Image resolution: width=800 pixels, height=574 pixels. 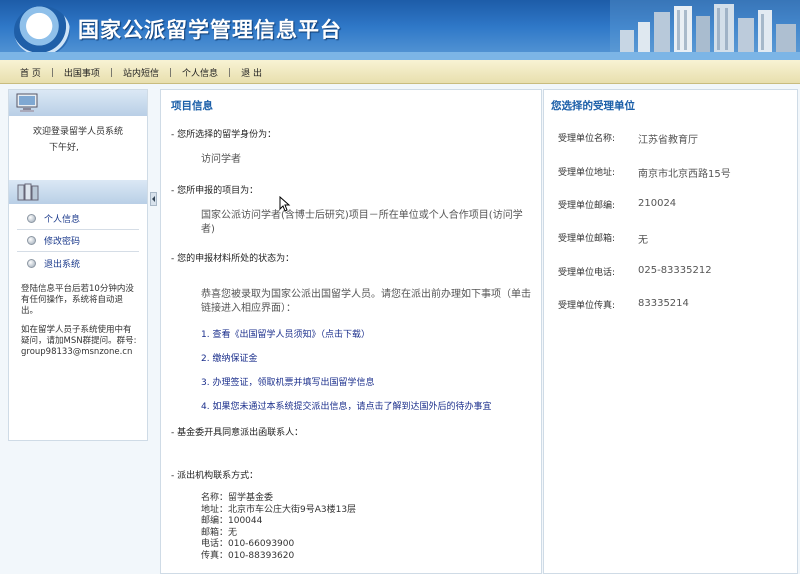 I want to click on welcome-text: 欢迎登录留学人员系统, so click(x=78, y=132).